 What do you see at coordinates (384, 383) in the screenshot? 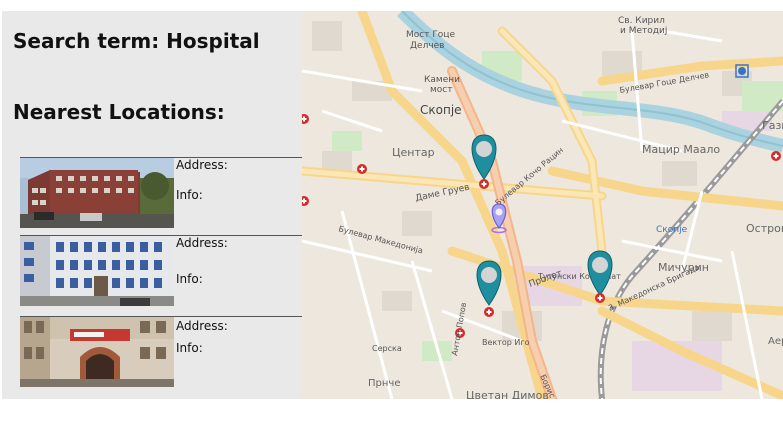
I see `map-label: Прнче` at bounding box center [384, 383].